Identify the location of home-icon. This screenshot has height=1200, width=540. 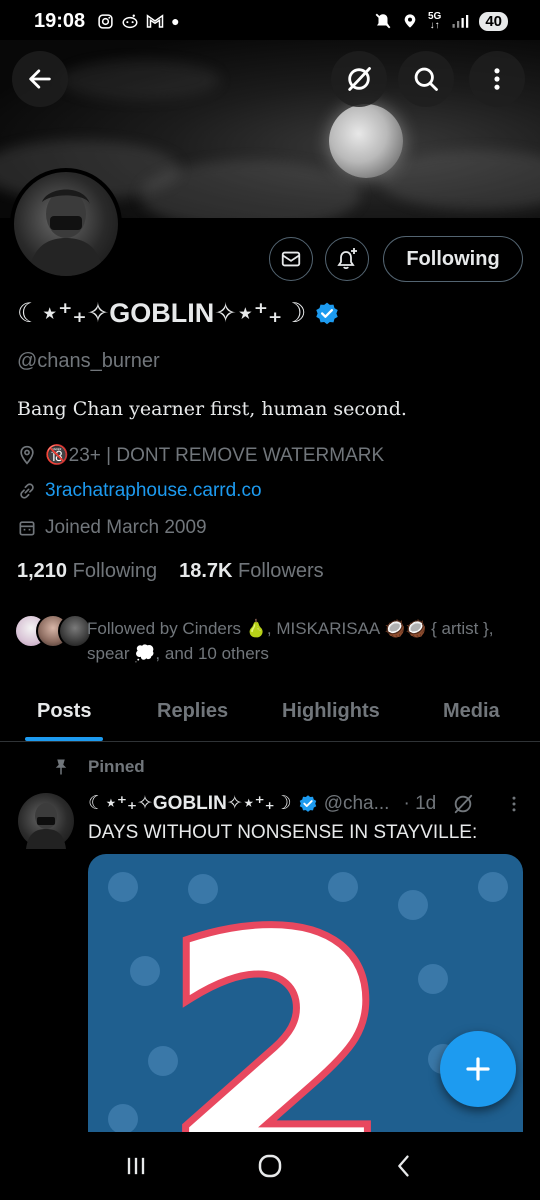
(270, 1166).